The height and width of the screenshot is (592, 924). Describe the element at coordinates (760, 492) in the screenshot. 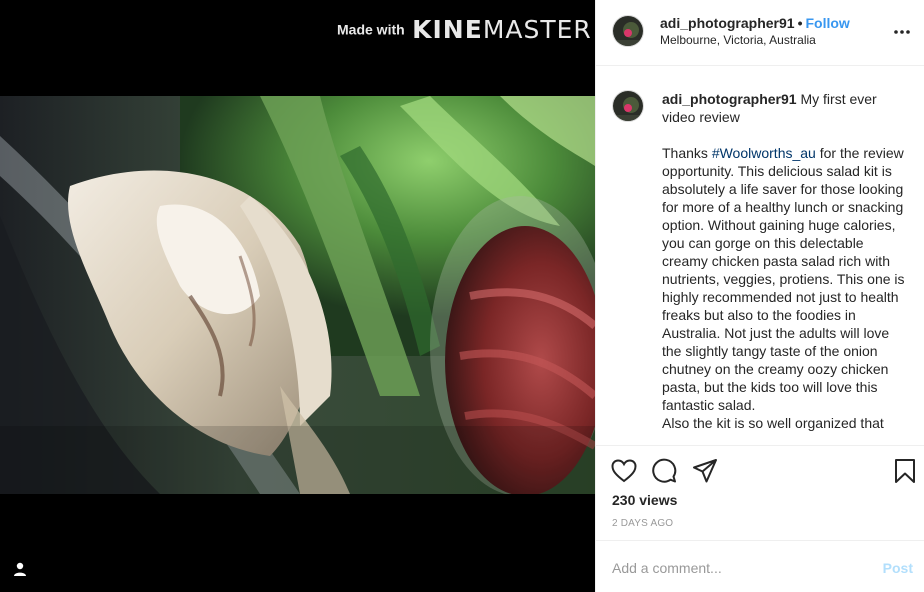

I see `action-bar: 230 views 2 DAYS AGO` at that location.